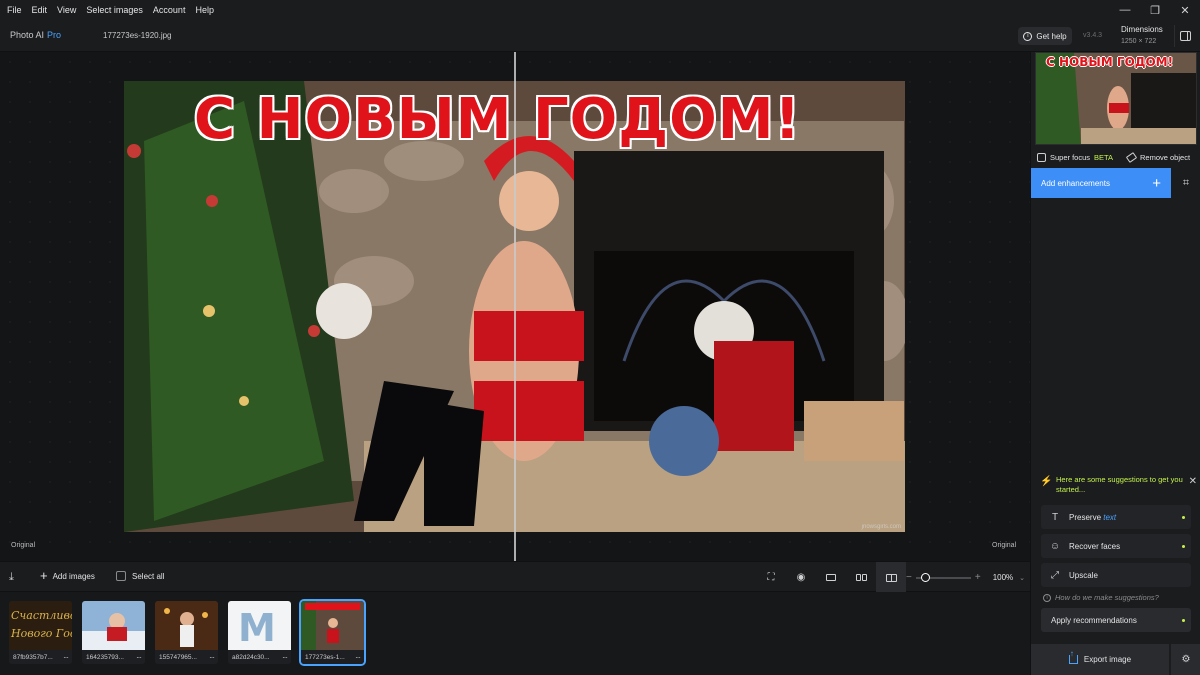 The height and width of the screenshot is (675, 1200). What do you see at coordinates (186, 657) in the screenshot?
I see `thumbnail-caption: 155747965... ···` at bounding box center [186, 657].